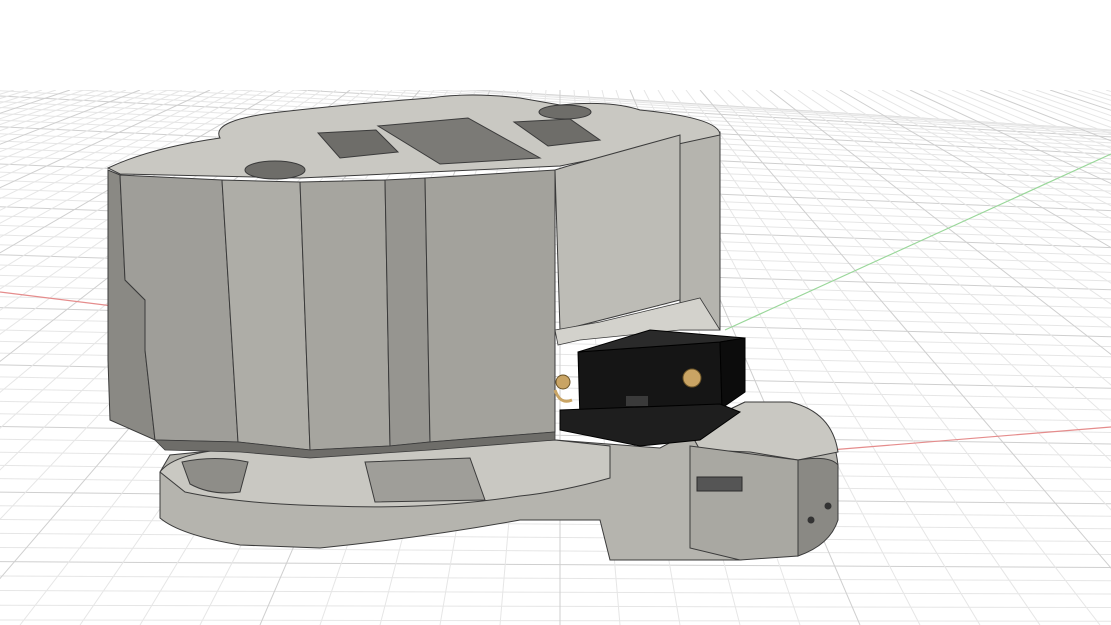 The width and height of the screenshot is (1111, 625). Describe the element at coordinates (425, 480) in the screenshot. I see `base-pocket` at that location.